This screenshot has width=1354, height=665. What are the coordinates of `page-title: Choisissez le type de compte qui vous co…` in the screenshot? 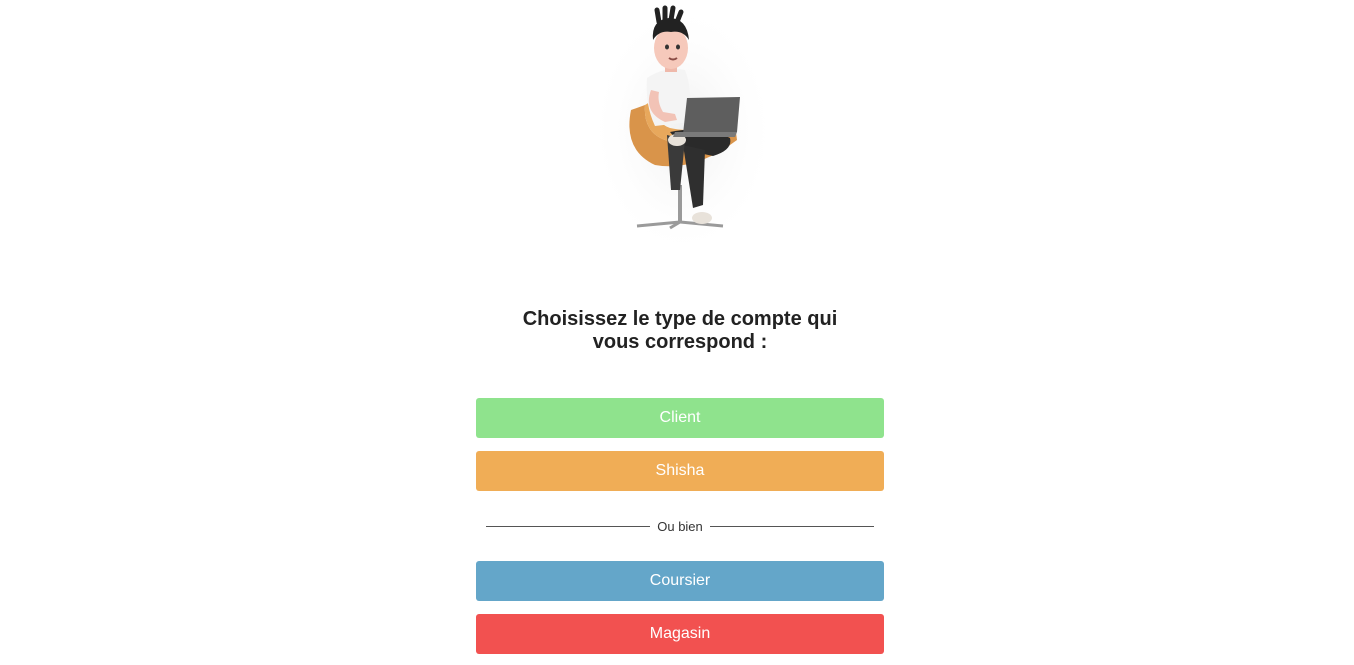 It's located at (680, 331).